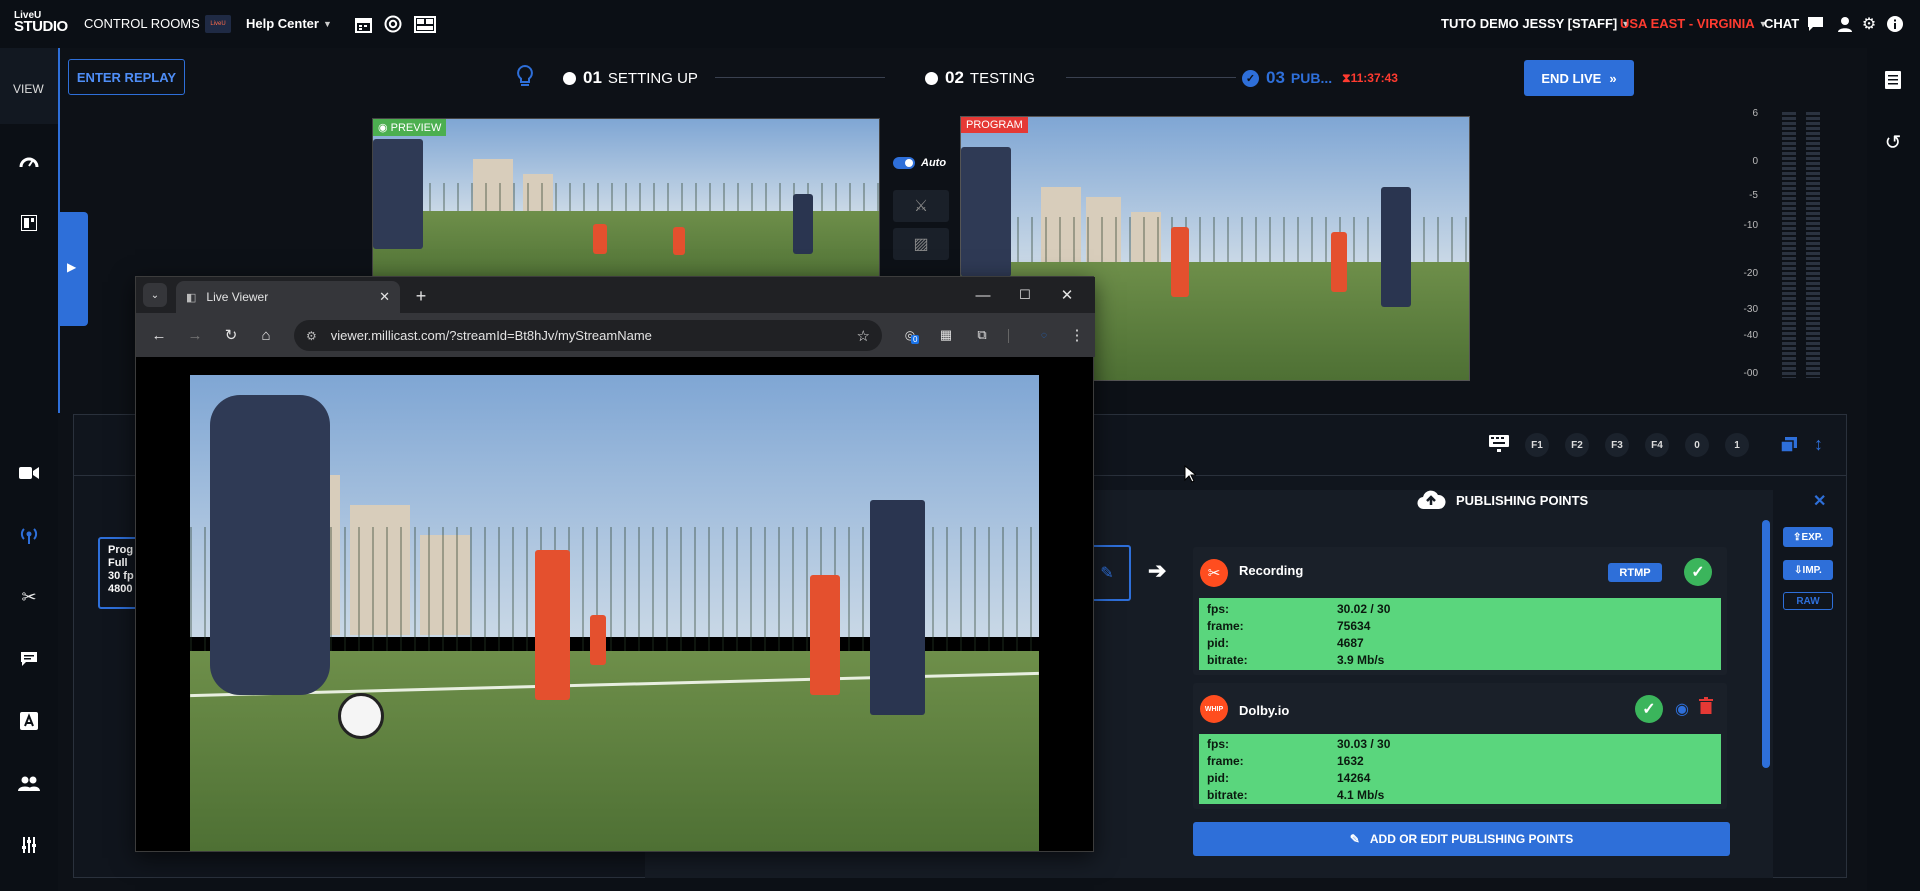  Describe the element at coordinates (1275, 77) in the screenshot. I see `step-number: 03` at that location.